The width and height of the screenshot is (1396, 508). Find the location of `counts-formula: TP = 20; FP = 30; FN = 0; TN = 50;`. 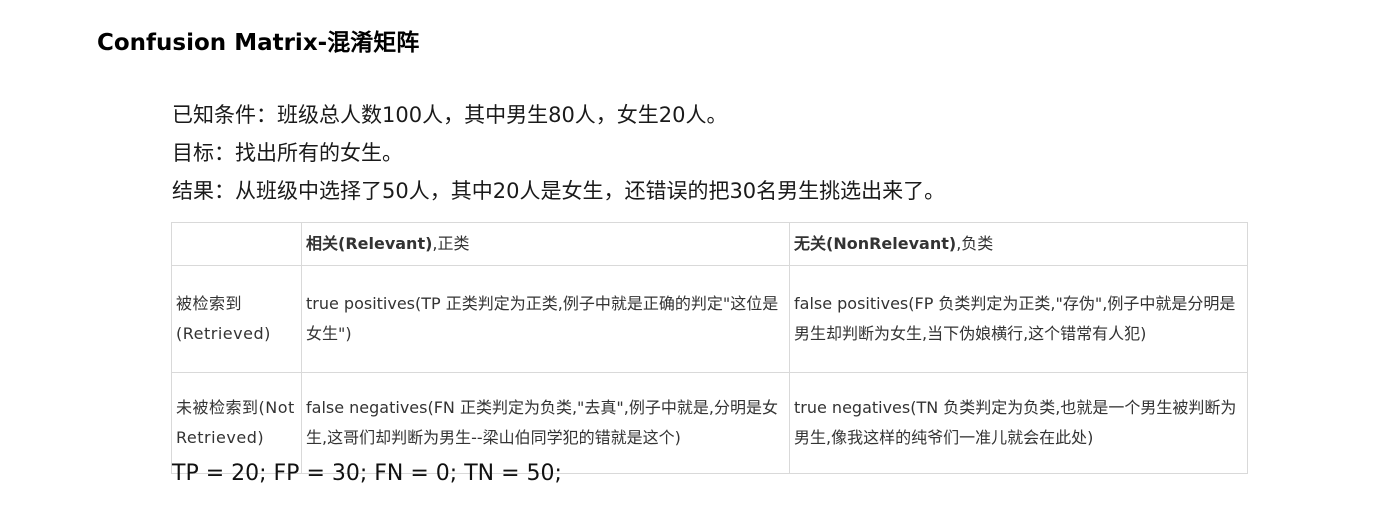

counts-formula: TP = 20; FP = 30; FN = 0; TN = 50; is located at coordinates (367, 473).